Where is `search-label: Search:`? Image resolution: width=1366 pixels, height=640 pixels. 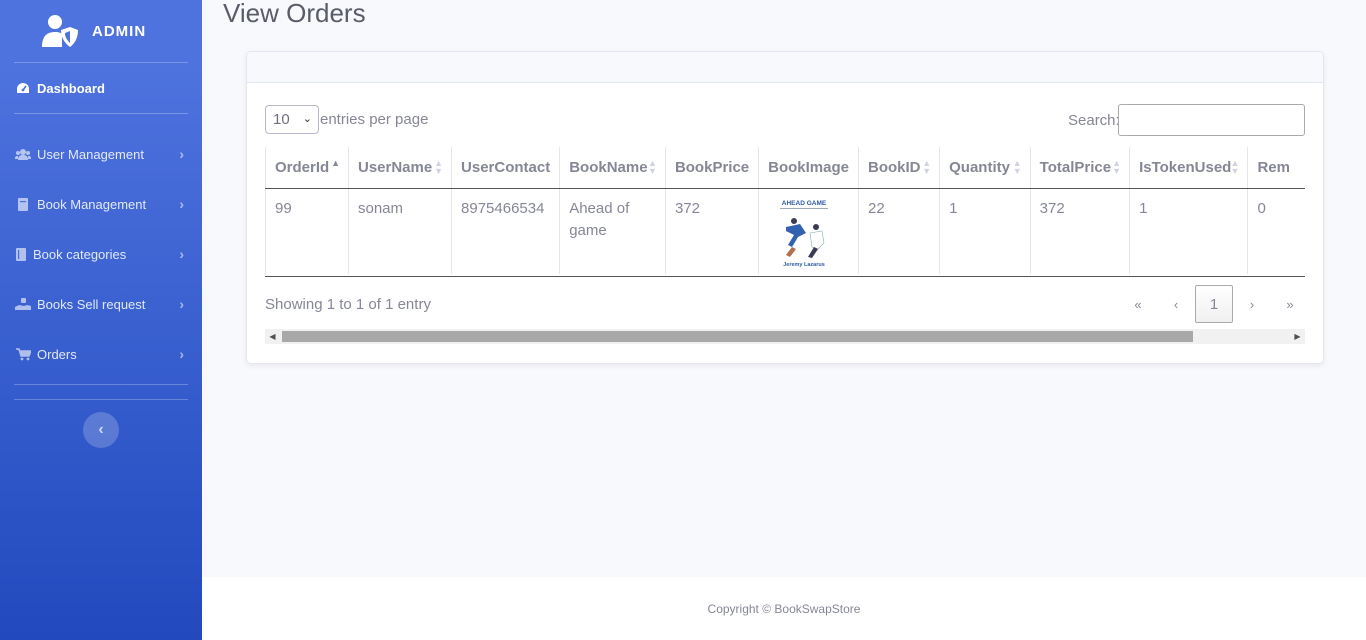
search-label: Search: is located at coordinates (1094, 120).